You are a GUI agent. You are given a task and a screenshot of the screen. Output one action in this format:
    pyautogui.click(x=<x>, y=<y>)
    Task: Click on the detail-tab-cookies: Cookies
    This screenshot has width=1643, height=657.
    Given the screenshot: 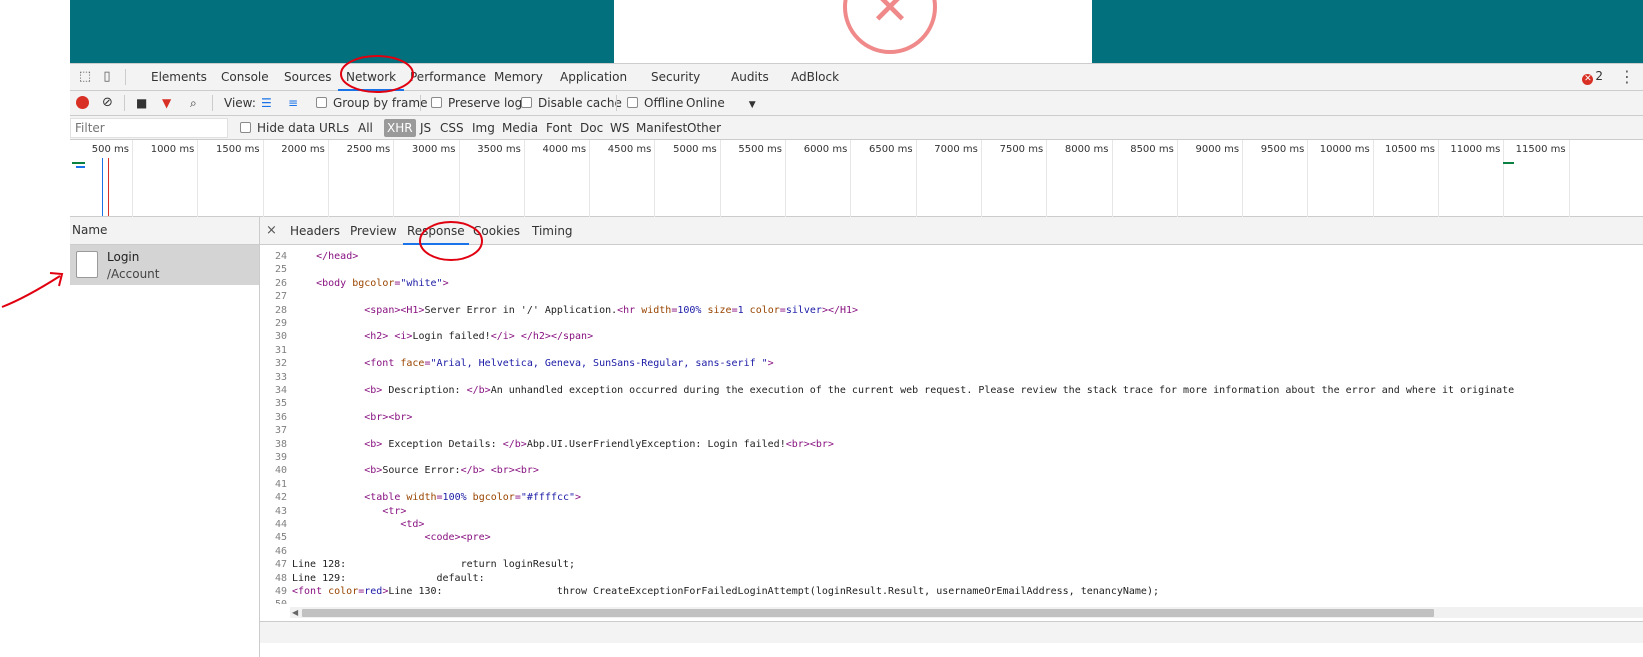 What is the action you would take?
    pyautogui.click(x=496, y=231)
    